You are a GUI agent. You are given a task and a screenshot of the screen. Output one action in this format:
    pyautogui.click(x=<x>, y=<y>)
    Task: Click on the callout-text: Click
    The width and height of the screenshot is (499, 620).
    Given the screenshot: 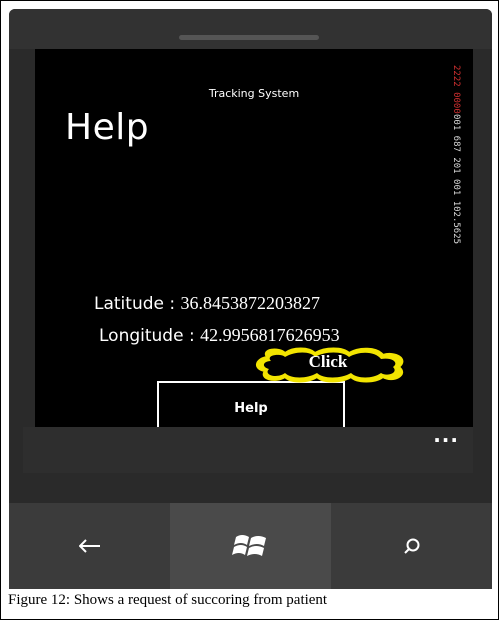 What is the action you would take?
    pyautogui.click(x=328, y=361)
    